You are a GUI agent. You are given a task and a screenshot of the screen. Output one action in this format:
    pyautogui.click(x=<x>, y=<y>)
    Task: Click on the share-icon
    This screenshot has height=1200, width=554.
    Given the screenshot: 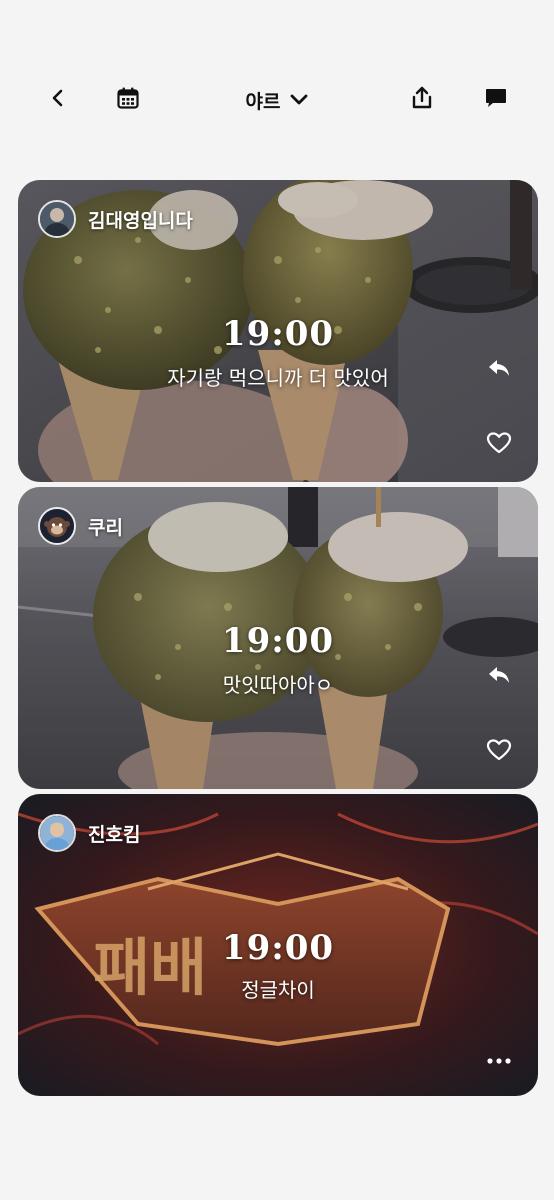 What is the action you would take?
    pyautogui.click(x=422, y=100)
    